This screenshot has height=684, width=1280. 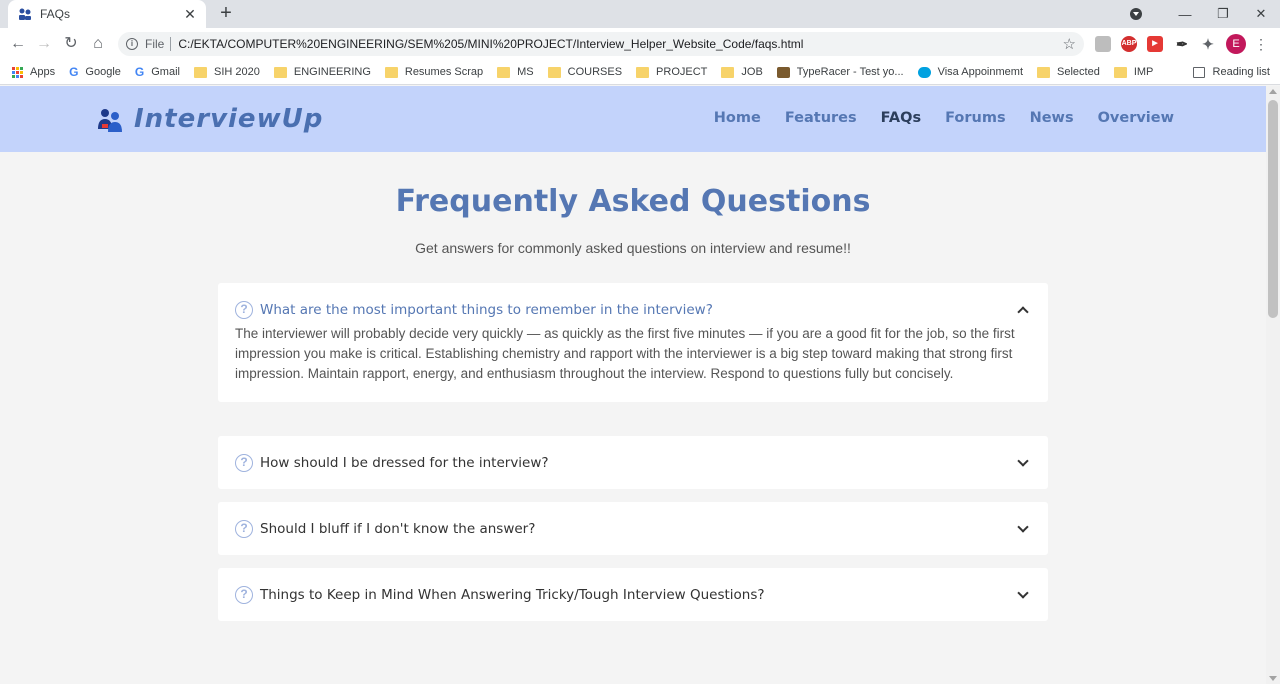 I want to click on bookmark-visa: Visa Appoinmemt, so click(x=970, y=72).